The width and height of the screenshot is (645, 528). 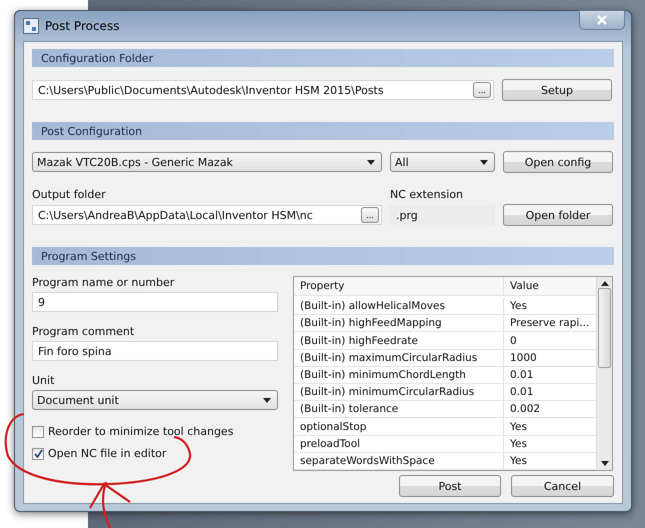 I want to click on scroll-down-icon, so click(x=604, y=463).